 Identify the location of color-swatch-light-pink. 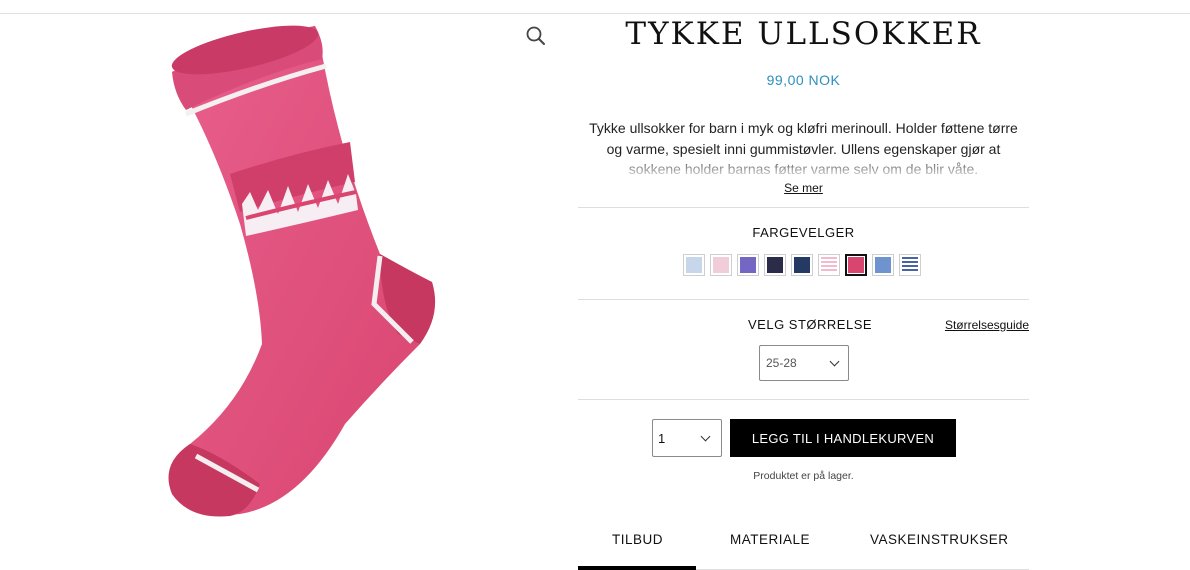
(721, 265).